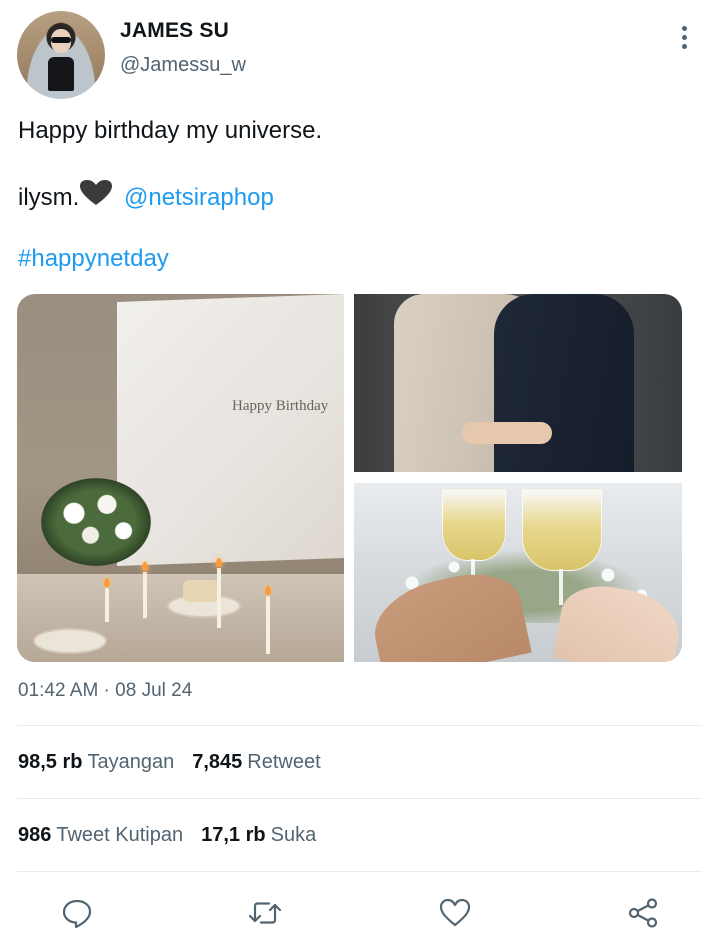 This screenshot has width=717, height=948. I want to click on retweet-button, so click(265, 913).